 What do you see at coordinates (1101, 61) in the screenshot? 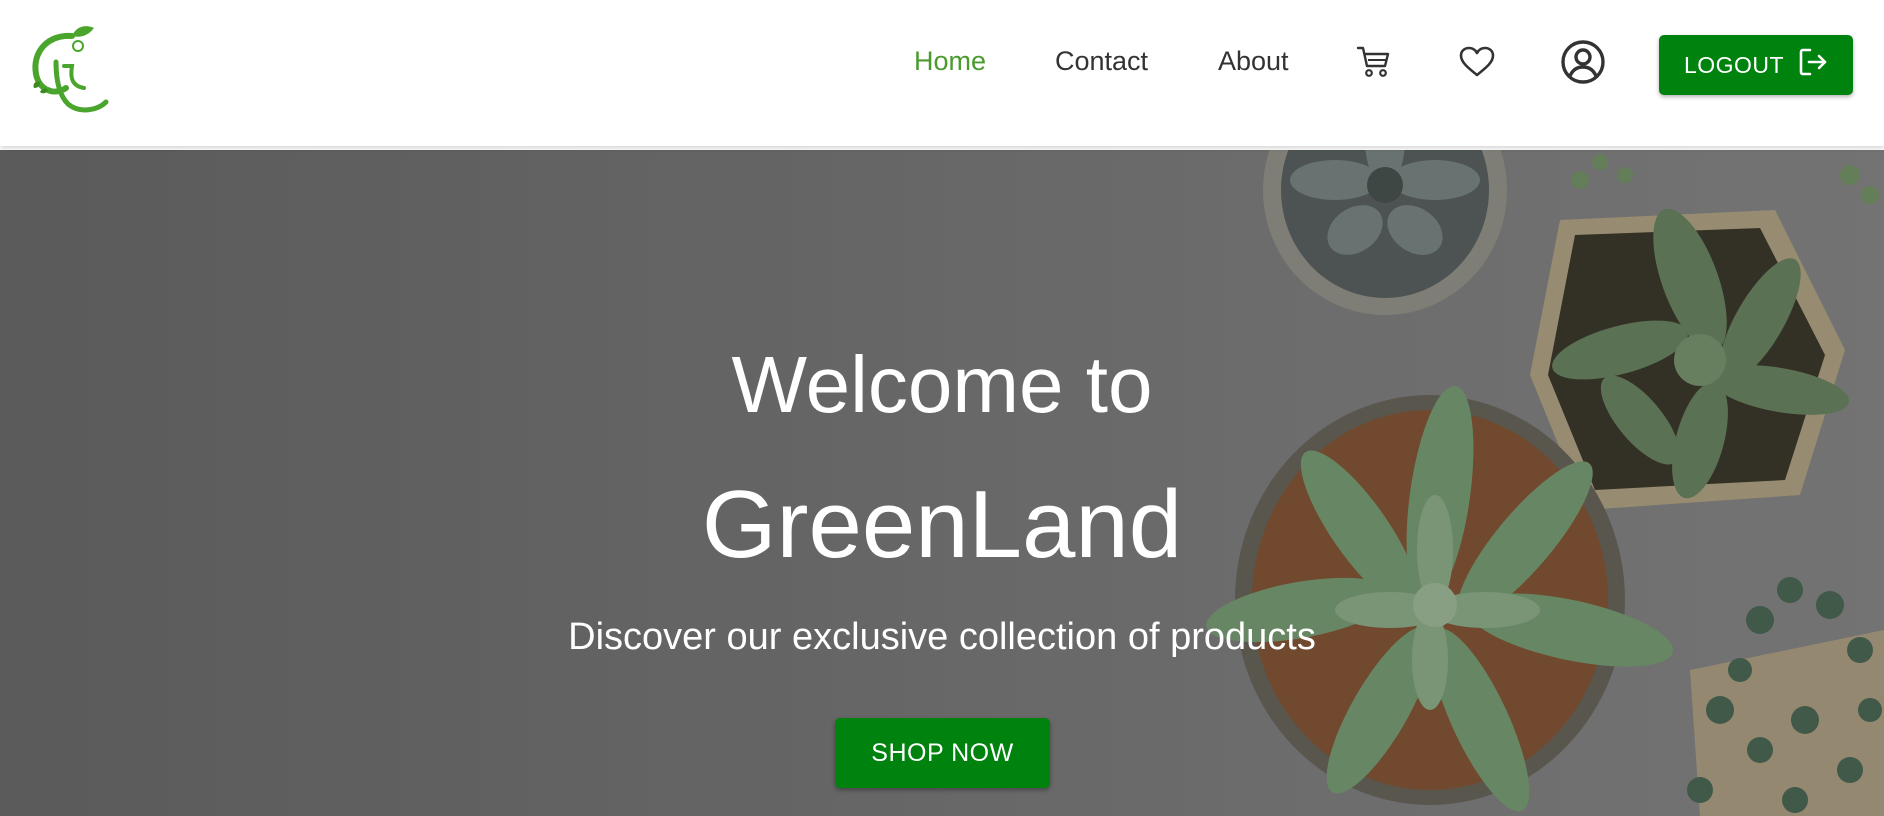
I see `nav-contact-link: Contact` at bounding box center [1101, 61].